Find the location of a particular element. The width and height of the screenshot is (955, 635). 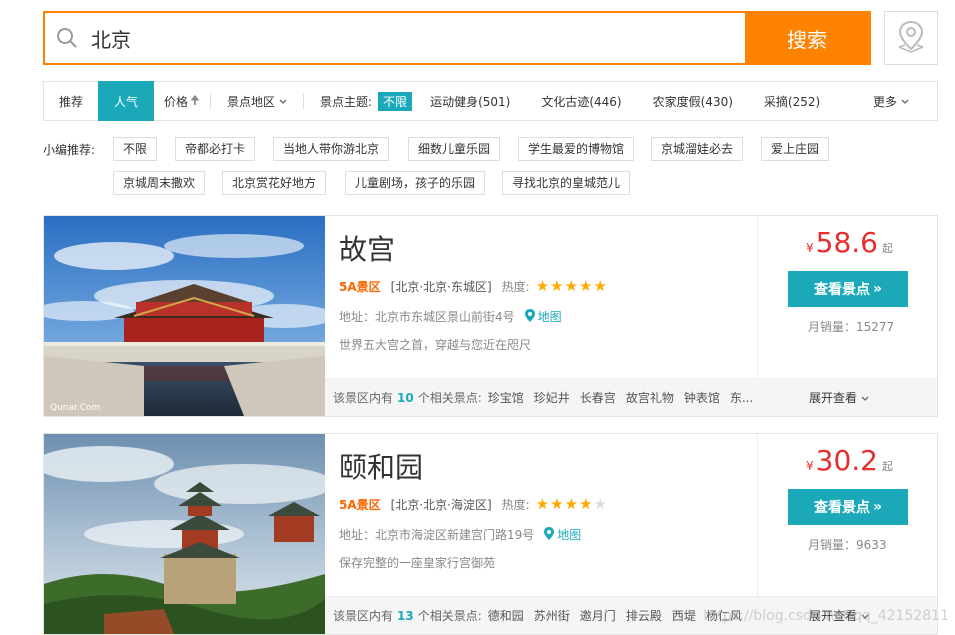

recommend-tag: 儿童剧场，孩子的乐园 is located at coordinates (415, 183).